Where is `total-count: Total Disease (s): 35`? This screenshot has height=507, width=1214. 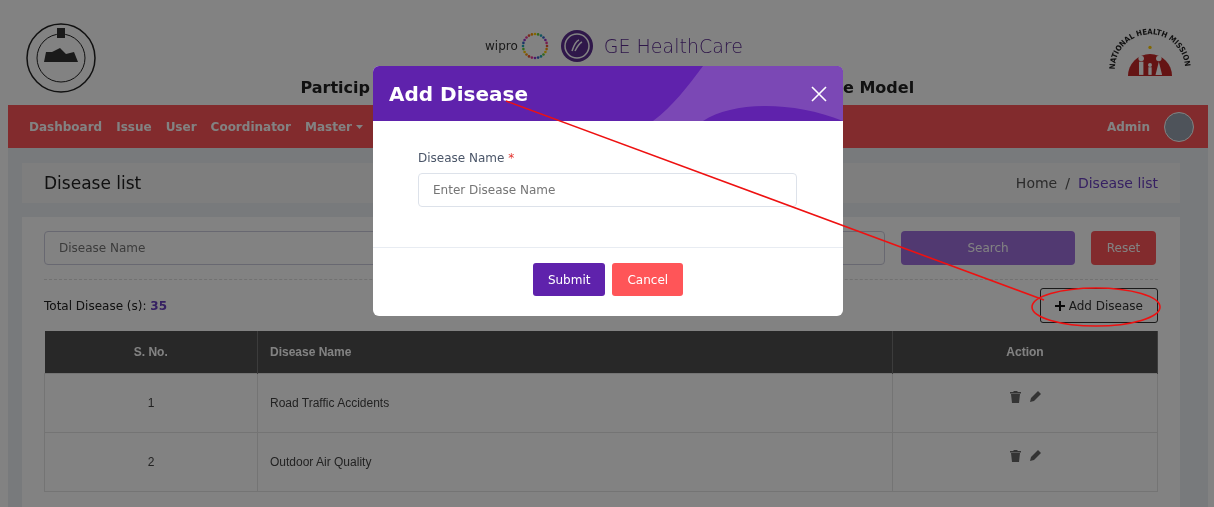
total-count: Total Disease (s): 35 is located at coordinates (106, 305).